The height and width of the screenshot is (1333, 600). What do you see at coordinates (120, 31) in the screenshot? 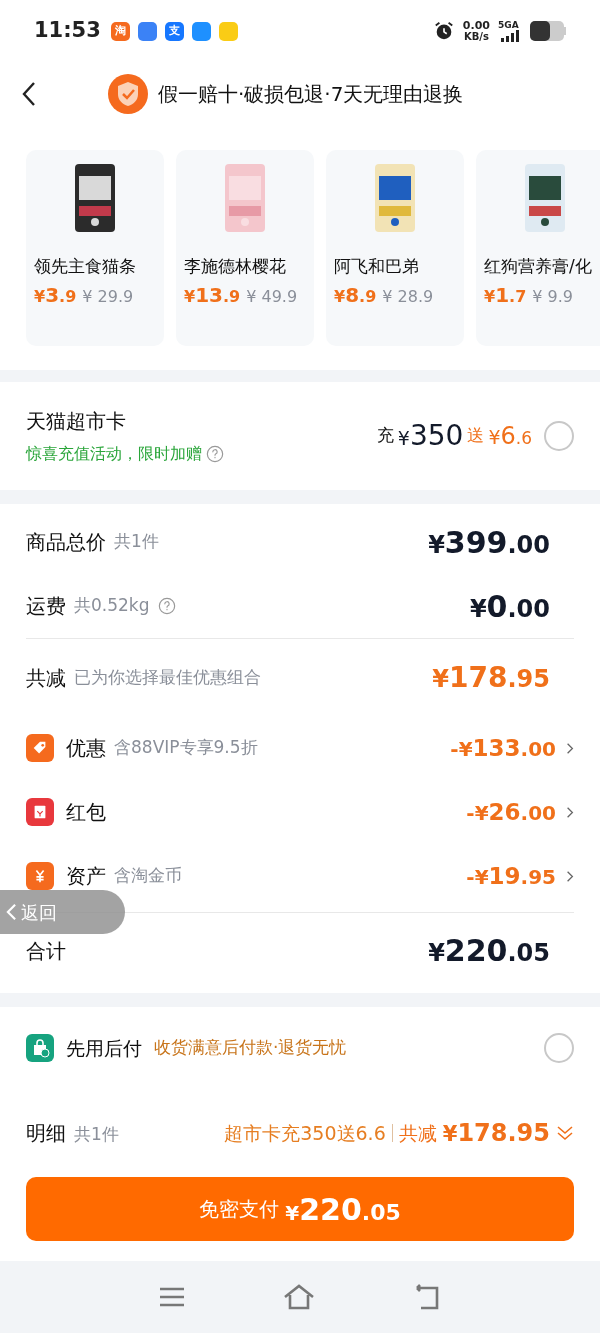
I see `app-notification-icon: 淘` at bounding box center [120, 31].